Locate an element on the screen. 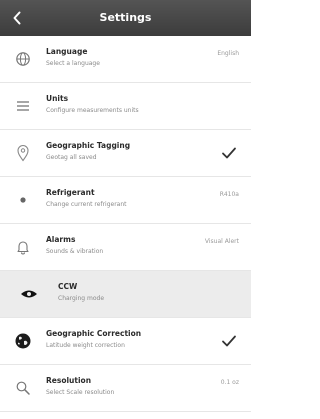 This screenshot has height=419, width=320. setting-subtitle: Sounds & vibration is located at coordinates (75, 251).